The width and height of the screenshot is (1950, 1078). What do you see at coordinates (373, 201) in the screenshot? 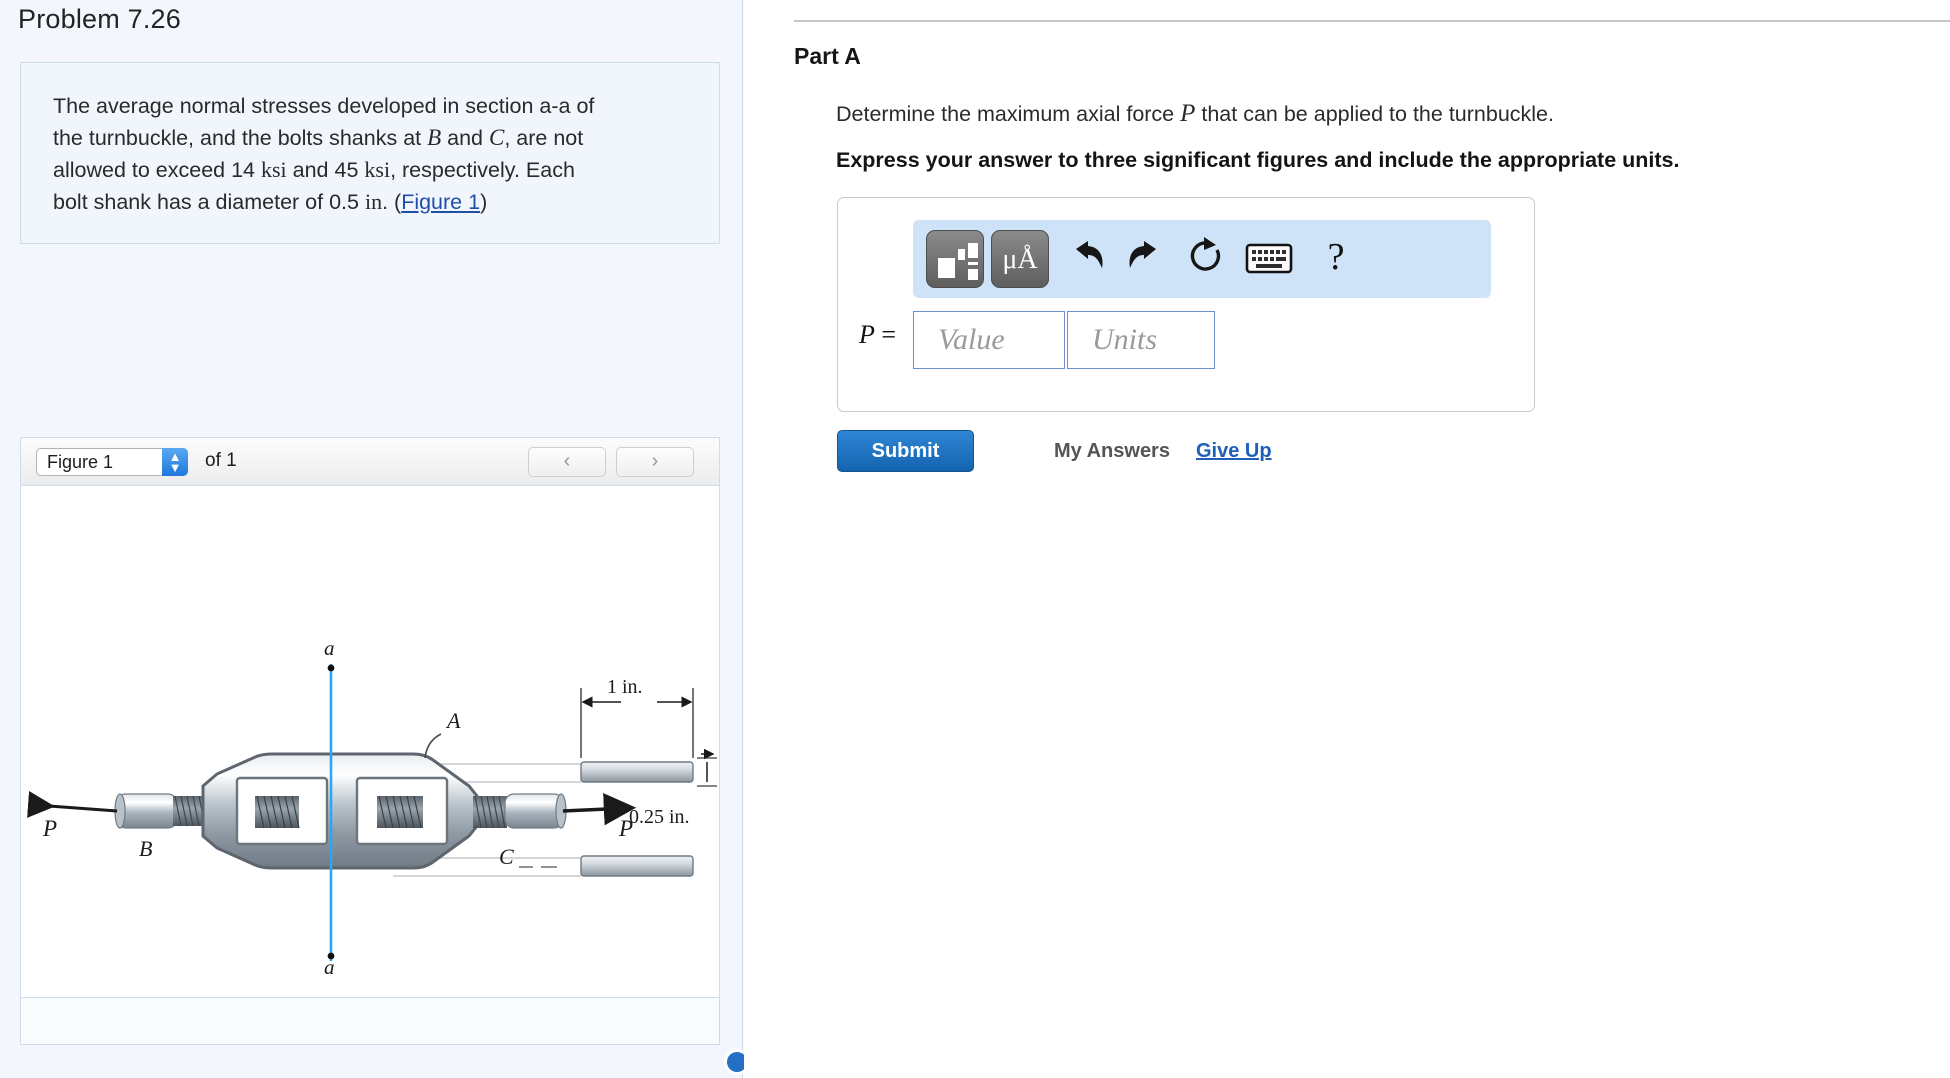
I see `unit-in: in` at bounding box center [373, 201].